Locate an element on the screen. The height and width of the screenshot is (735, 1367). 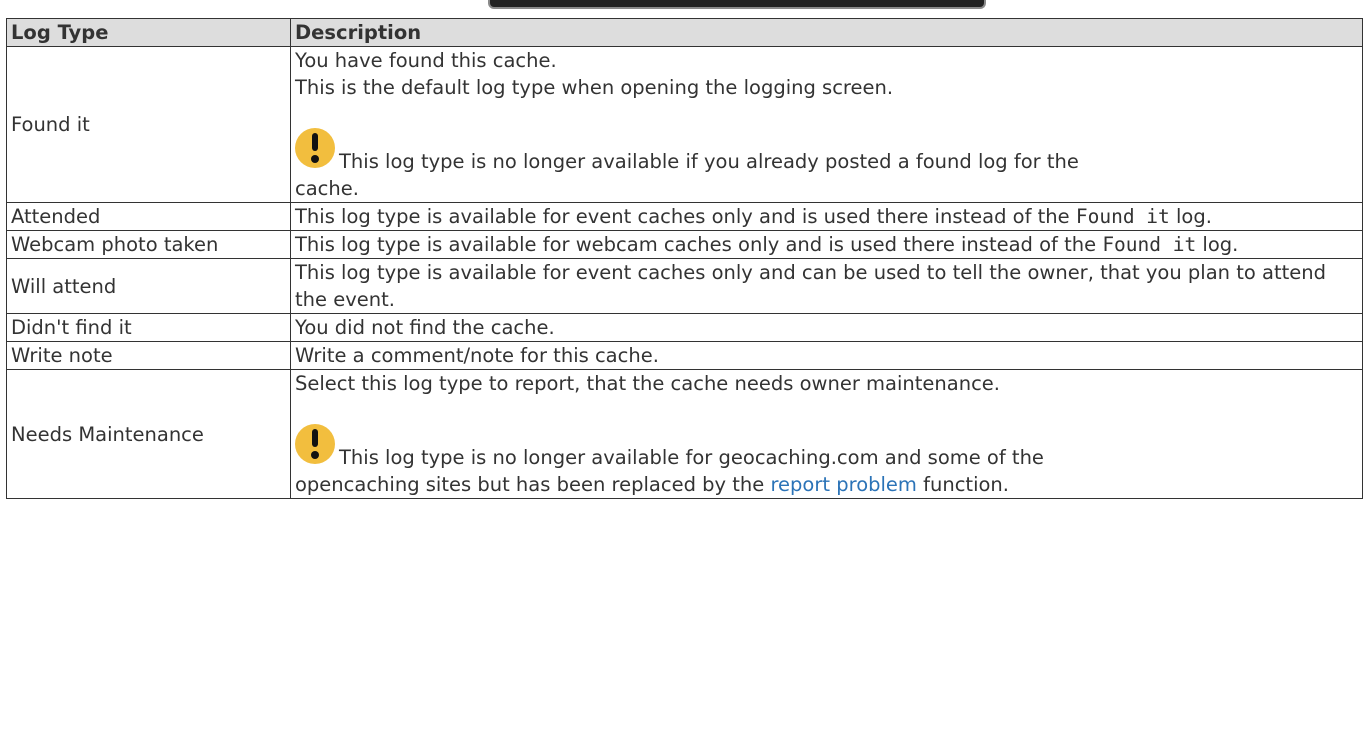
log-type-cell: Will attend is located at coordinates (148, 286).